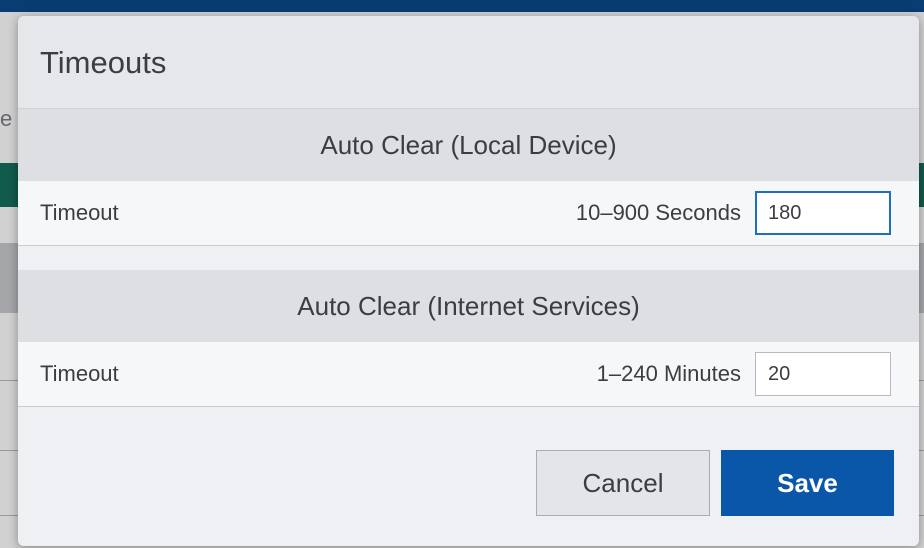  Describe the element at coordinates (658, 212) in the screenshot. I see `setting-range-hint: 10–900 Seconds` at that location.